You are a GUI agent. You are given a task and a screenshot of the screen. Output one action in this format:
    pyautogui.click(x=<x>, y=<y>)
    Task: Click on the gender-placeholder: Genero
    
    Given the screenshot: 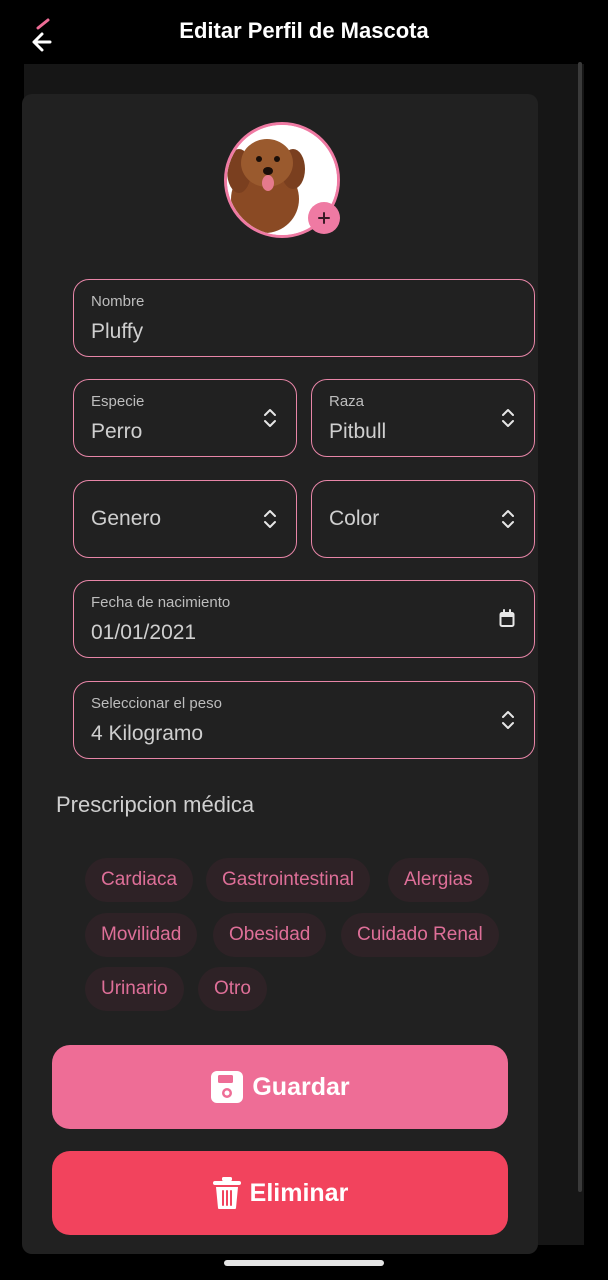 What is the action you would take?
    pyautogui.click(x=126, y=518)
    